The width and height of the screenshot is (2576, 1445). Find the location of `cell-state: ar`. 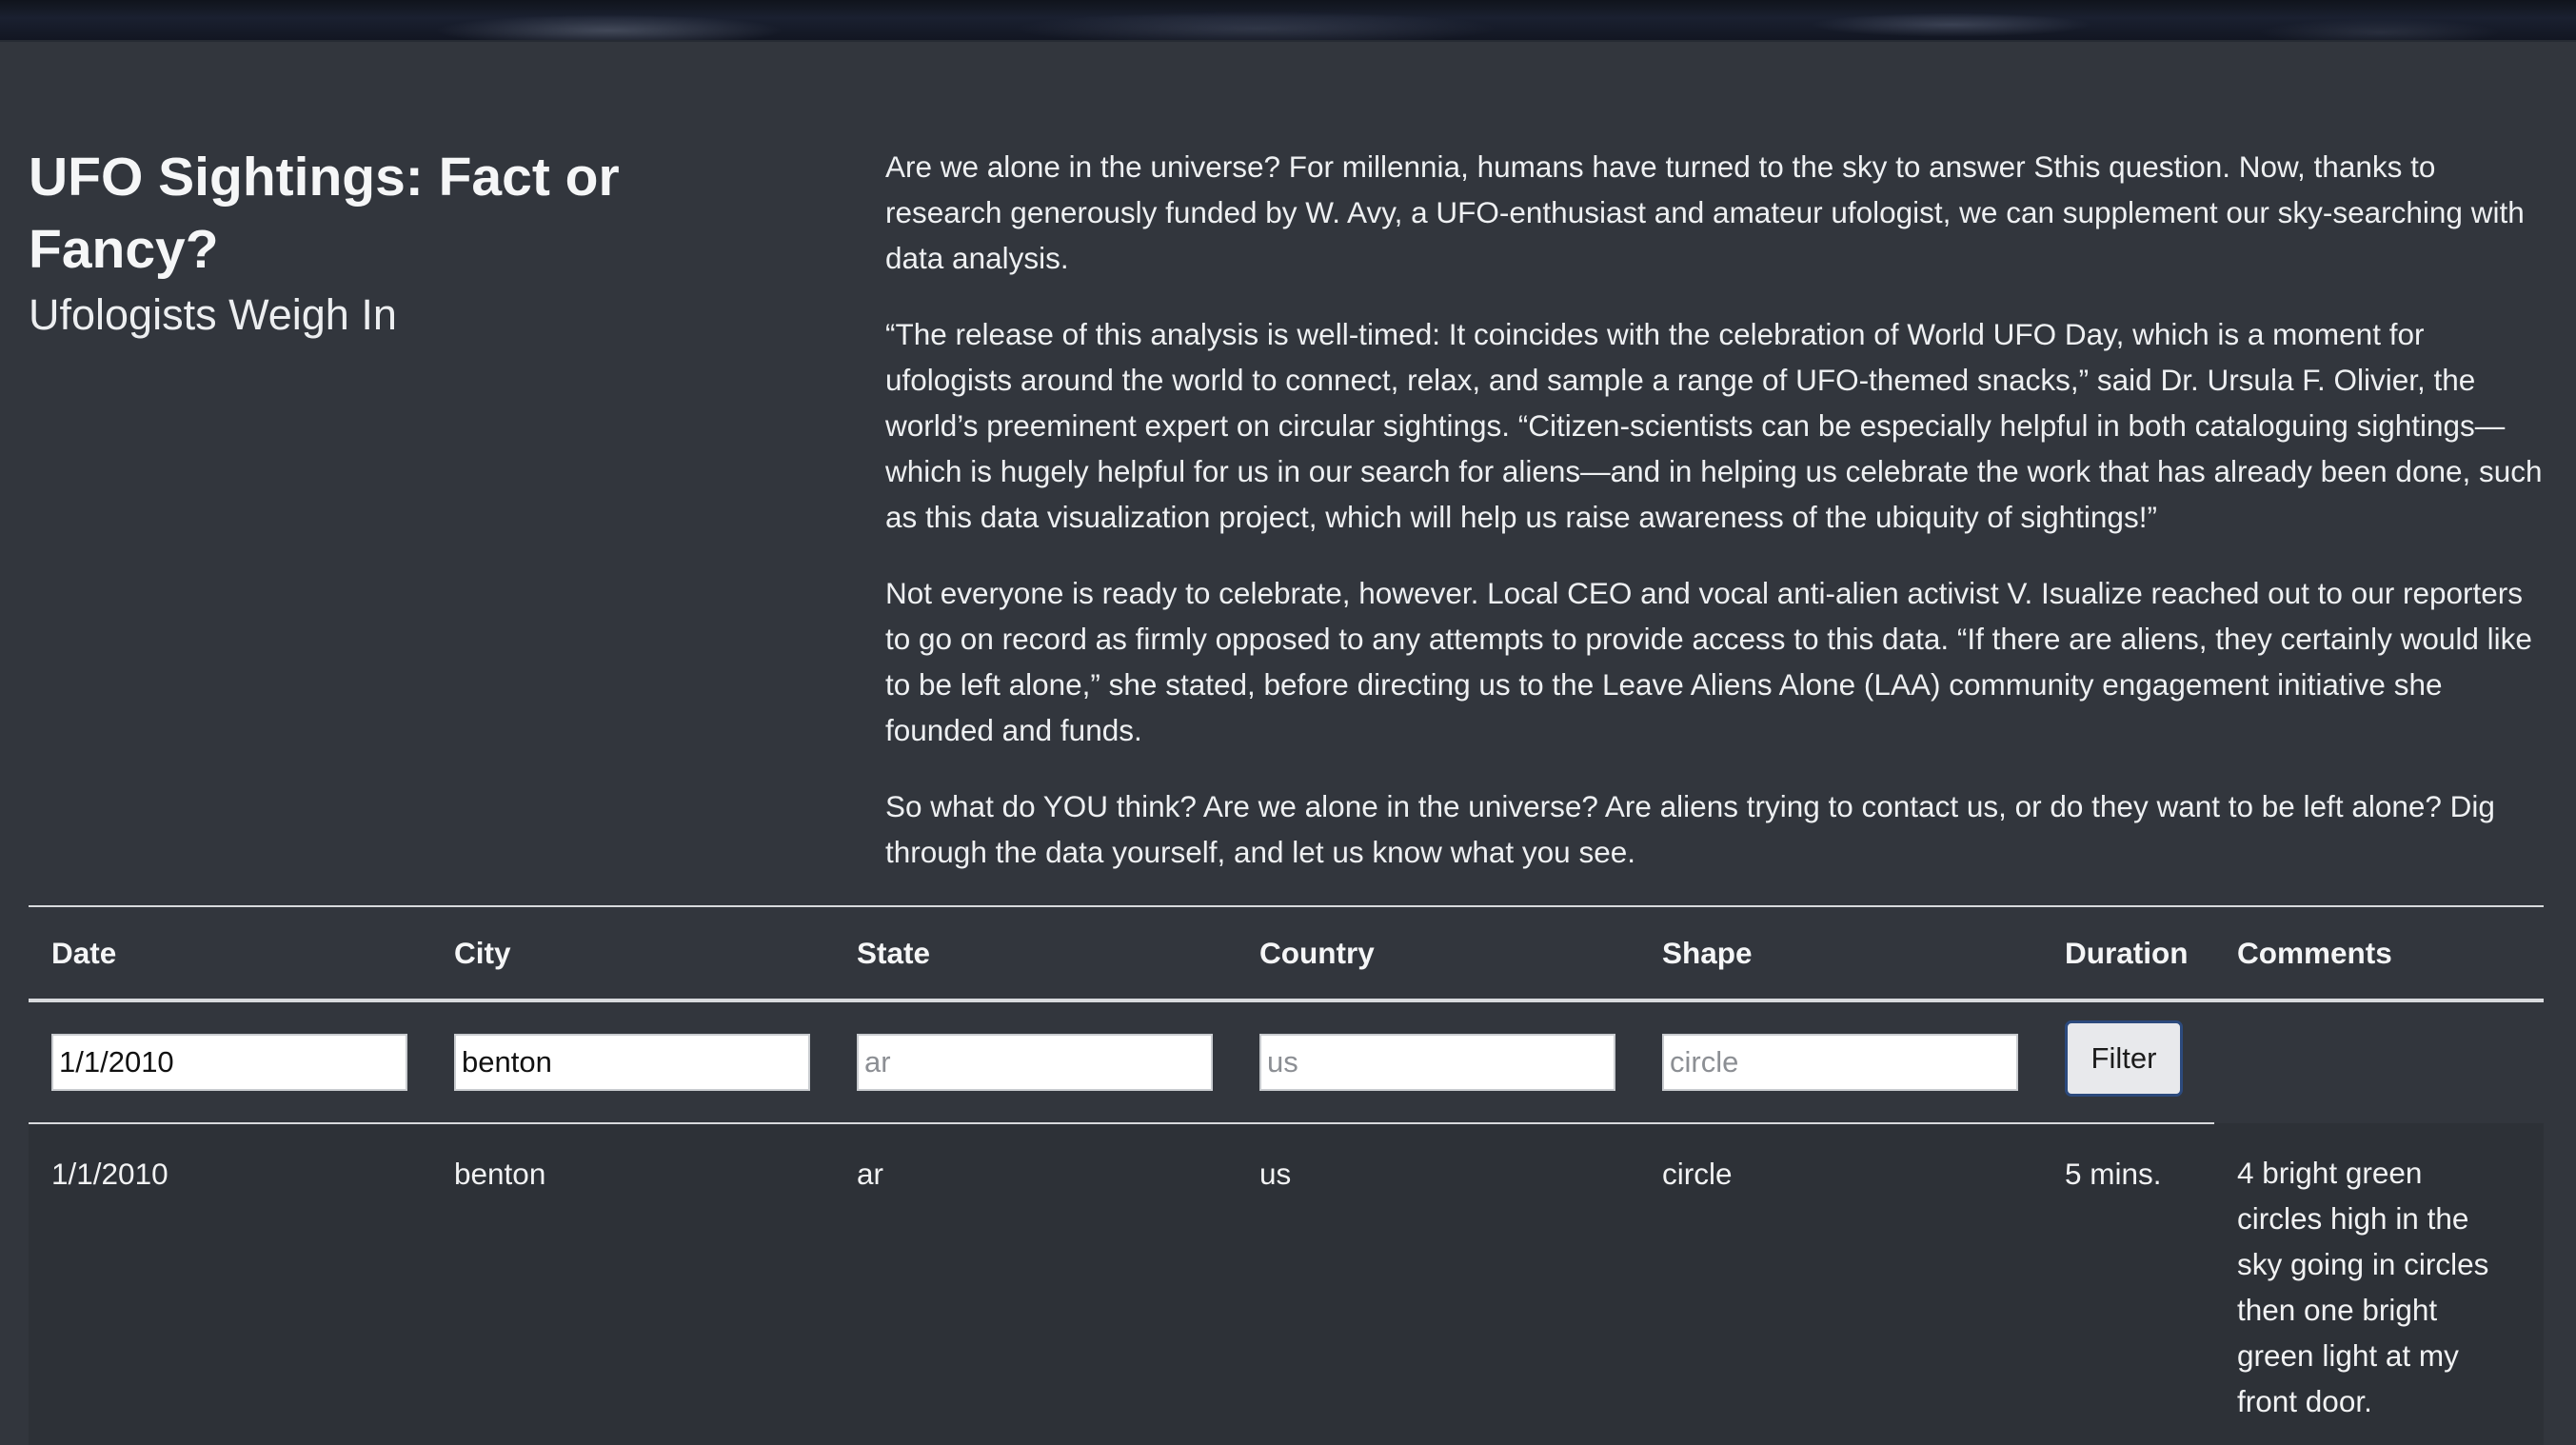

cell-state: ar is located at coordinates (1035, 1284).